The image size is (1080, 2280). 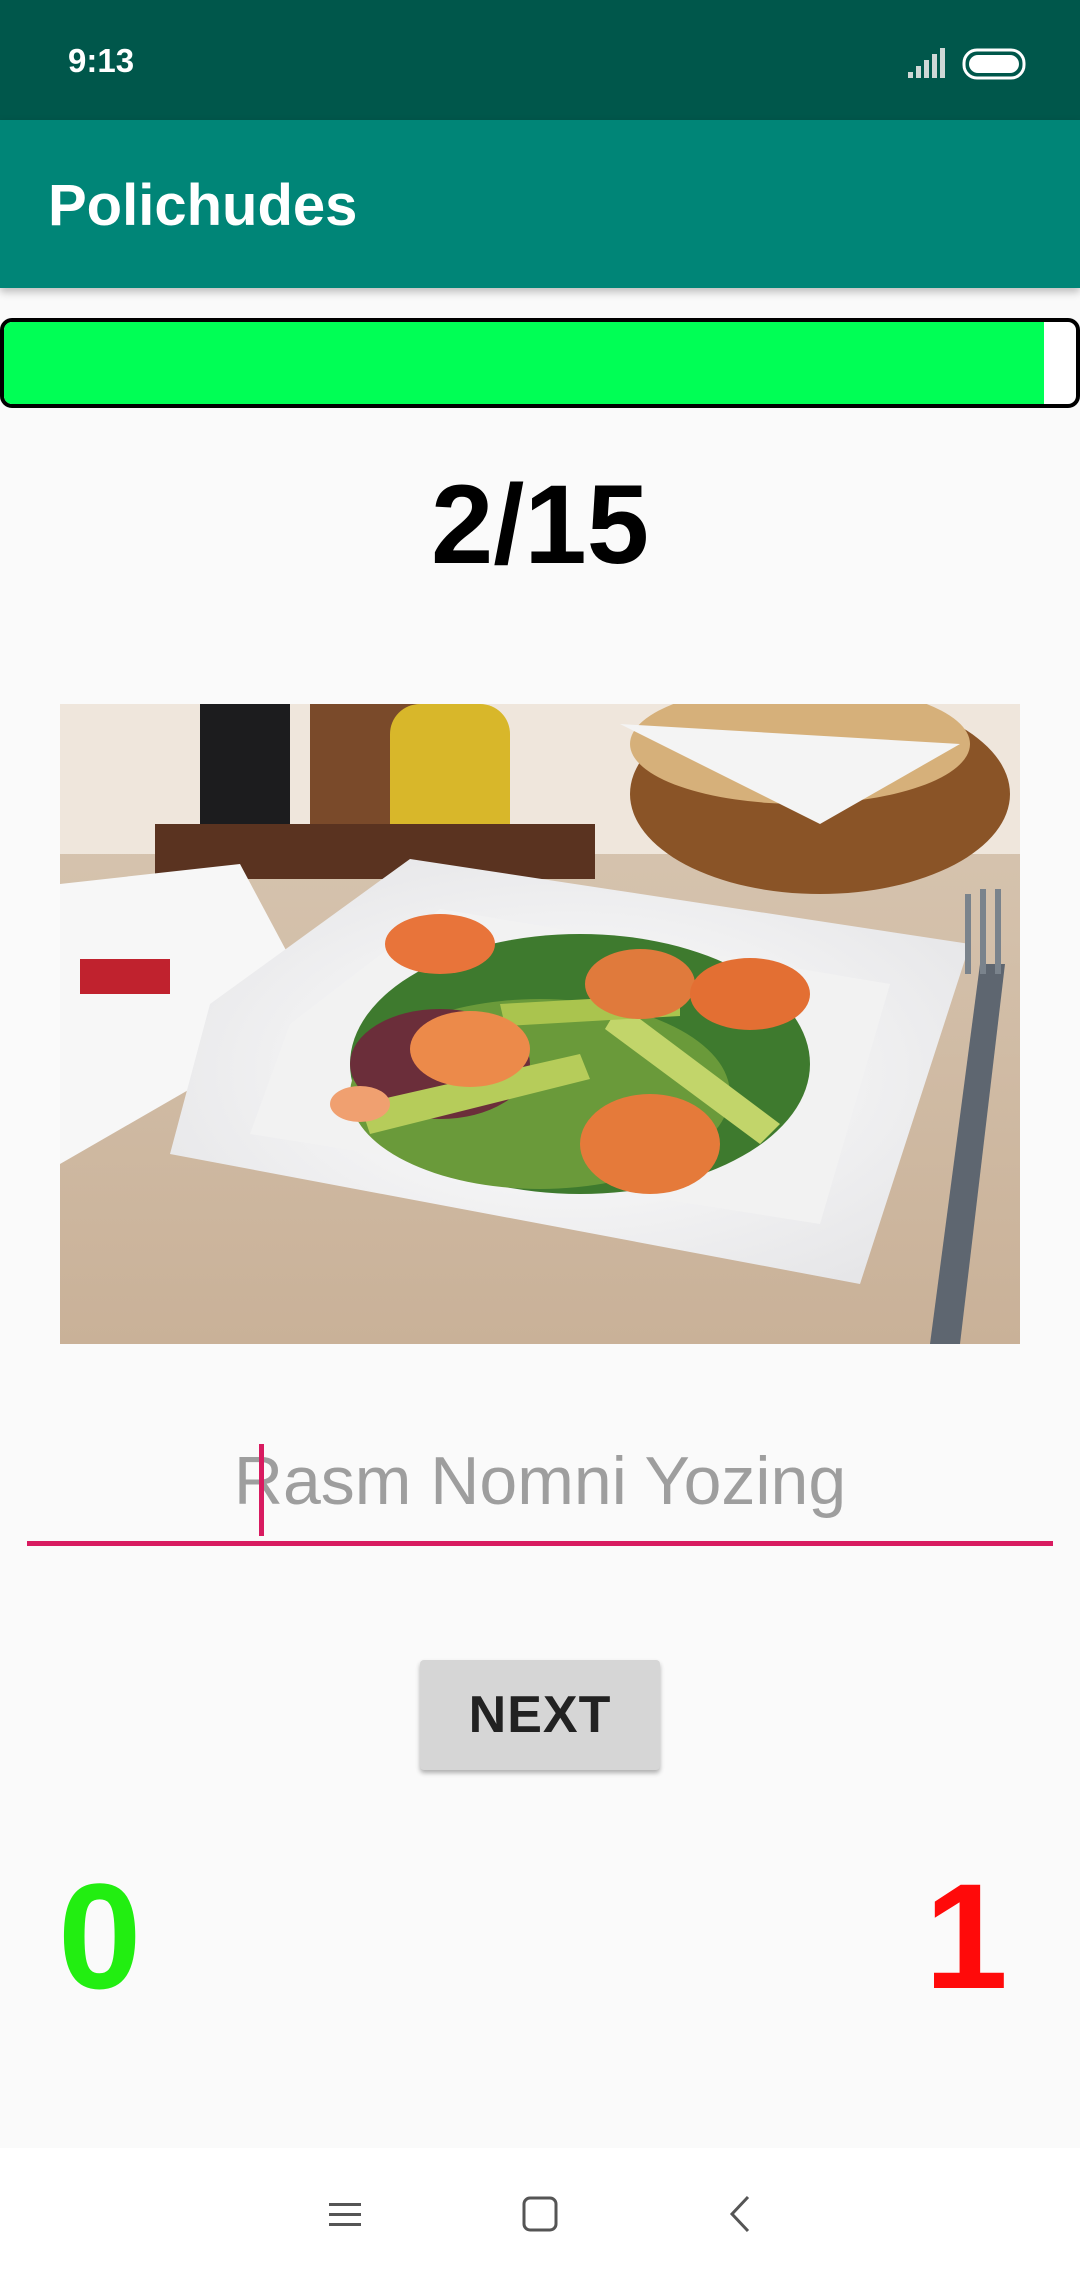 What do you see at coordinates (540, 1715) in the screenshot?
I see `next-button: NEXT` at bounding box center [540, 1715].